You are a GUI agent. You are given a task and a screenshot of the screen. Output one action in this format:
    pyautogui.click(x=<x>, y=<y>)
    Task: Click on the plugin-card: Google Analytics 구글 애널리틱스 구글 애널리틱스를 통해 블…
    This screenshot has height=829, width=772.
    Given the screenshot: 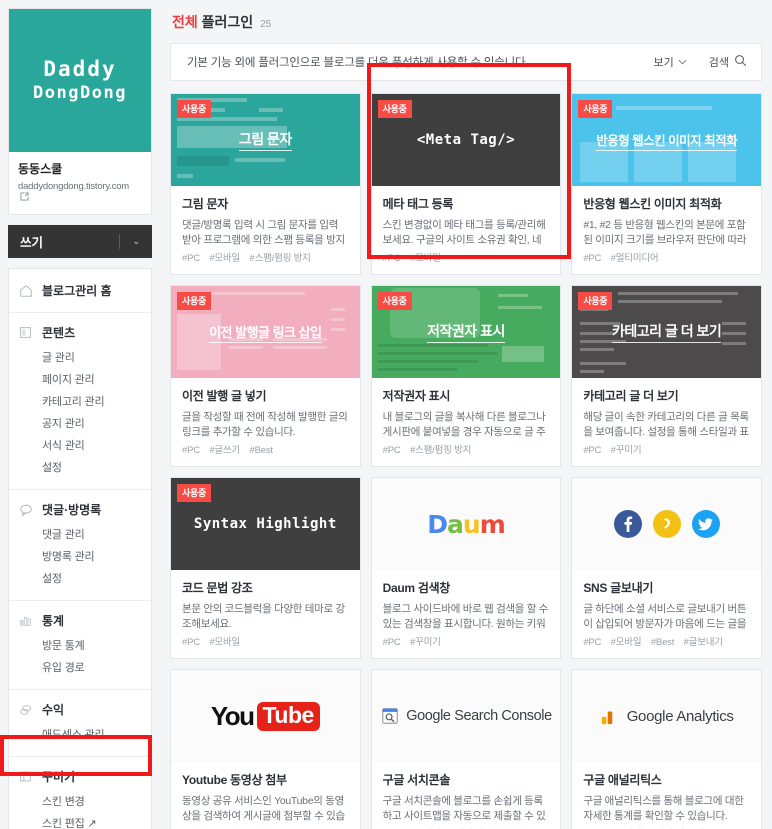 What is the action you would take?
    pyautogui.click(x=666, y=749)
    